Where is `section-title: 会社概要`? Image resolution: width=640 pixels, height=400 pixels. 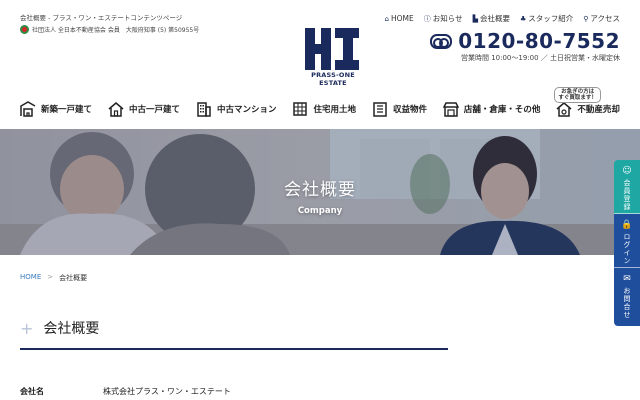
section-title: 会社概要 is located at coordinates (71, 329).